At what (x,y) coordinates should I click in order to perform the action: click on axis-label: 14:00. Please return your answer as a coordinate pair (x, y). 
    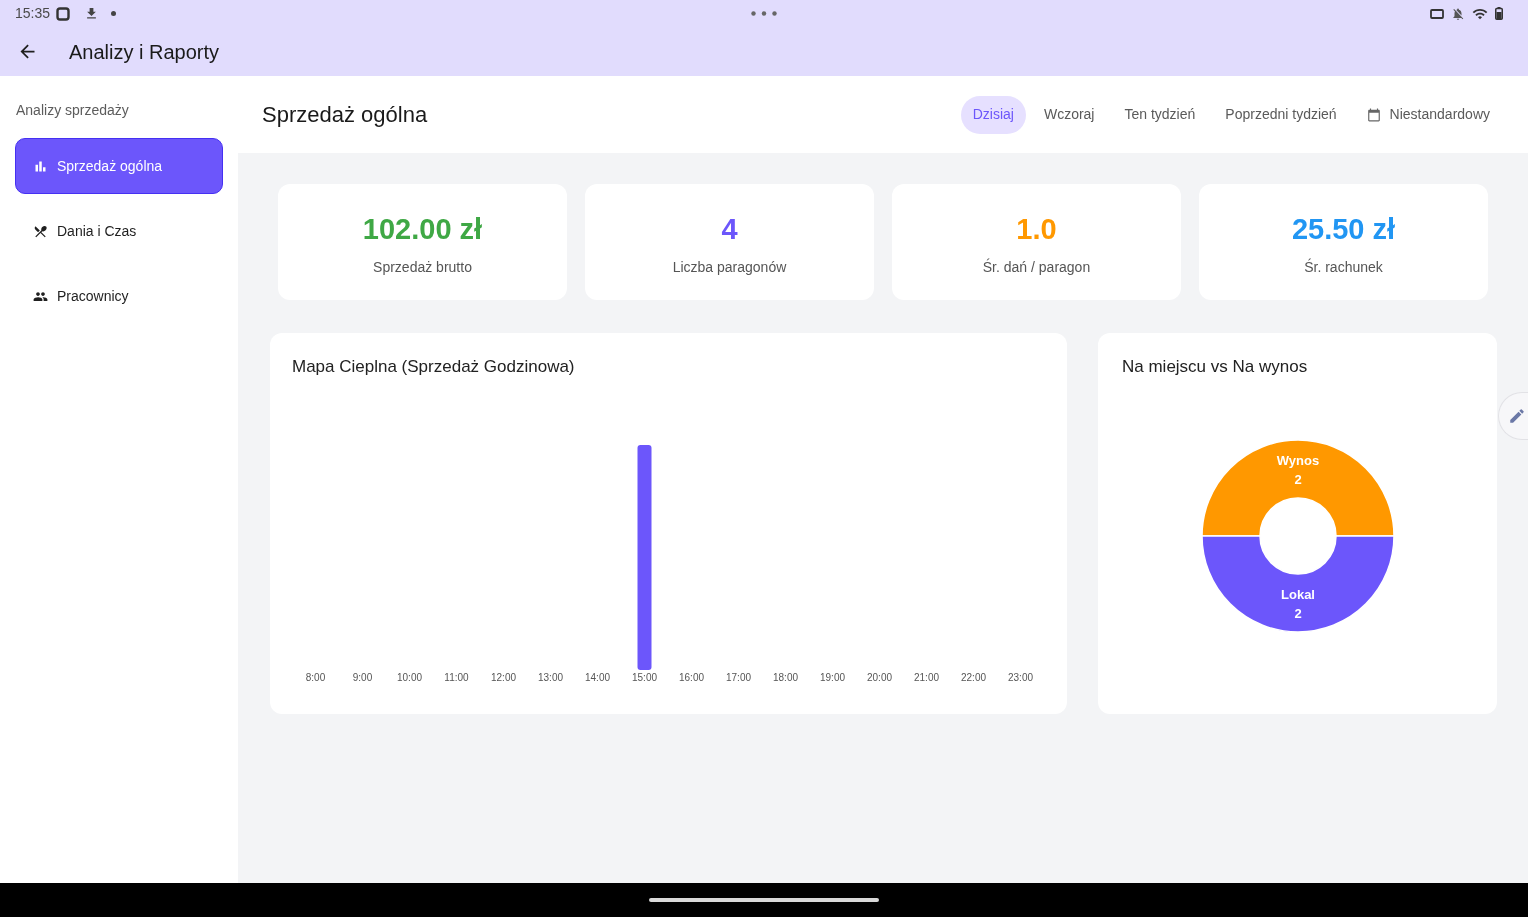
    Looking at the image, I should click on (597, 678).